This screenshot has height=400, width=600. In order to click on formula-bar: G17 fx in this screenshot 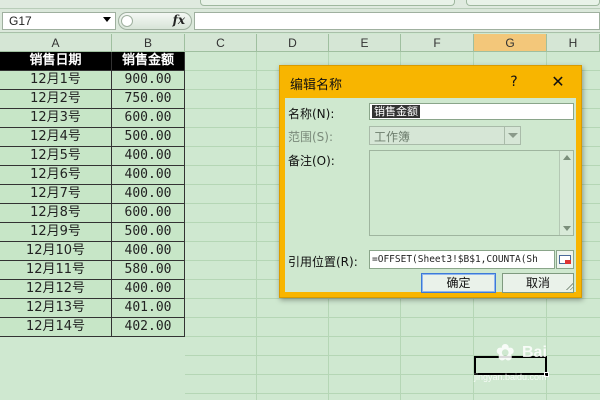, I will do `click(300, 21)`.